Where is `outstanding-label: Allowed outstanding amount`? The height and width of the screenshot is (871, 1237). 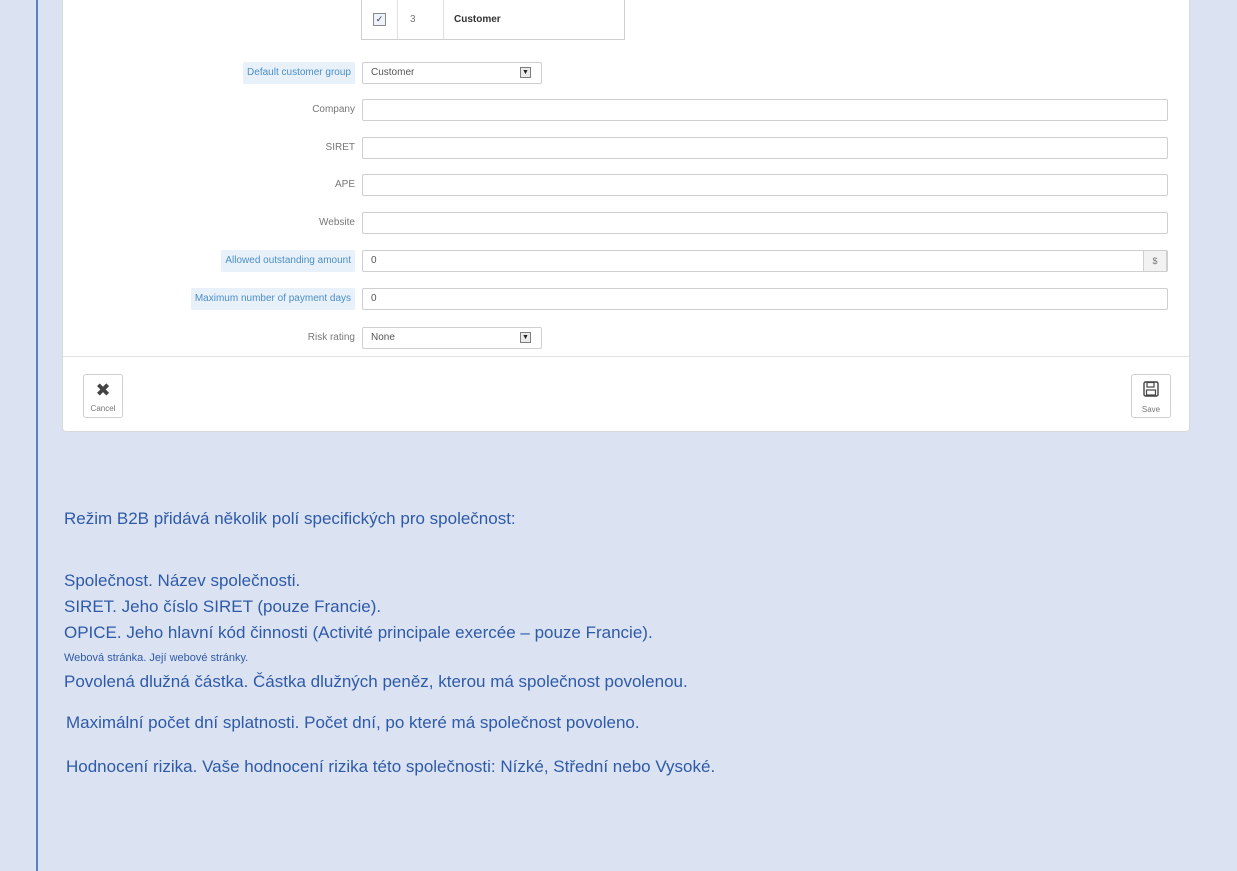
outstanding-label: Allowed outstanding amount is located at coordinates (288, 261).